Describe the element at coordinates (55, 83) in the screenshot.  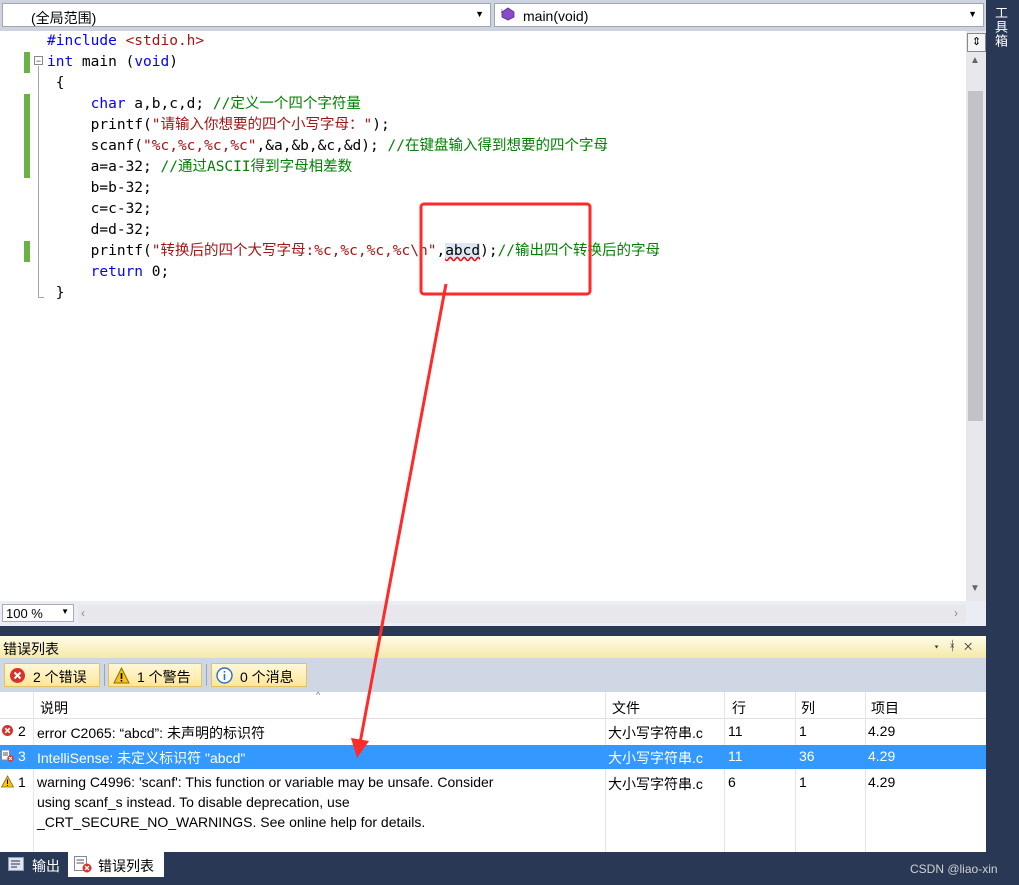
I see `code-line: {` at that location.